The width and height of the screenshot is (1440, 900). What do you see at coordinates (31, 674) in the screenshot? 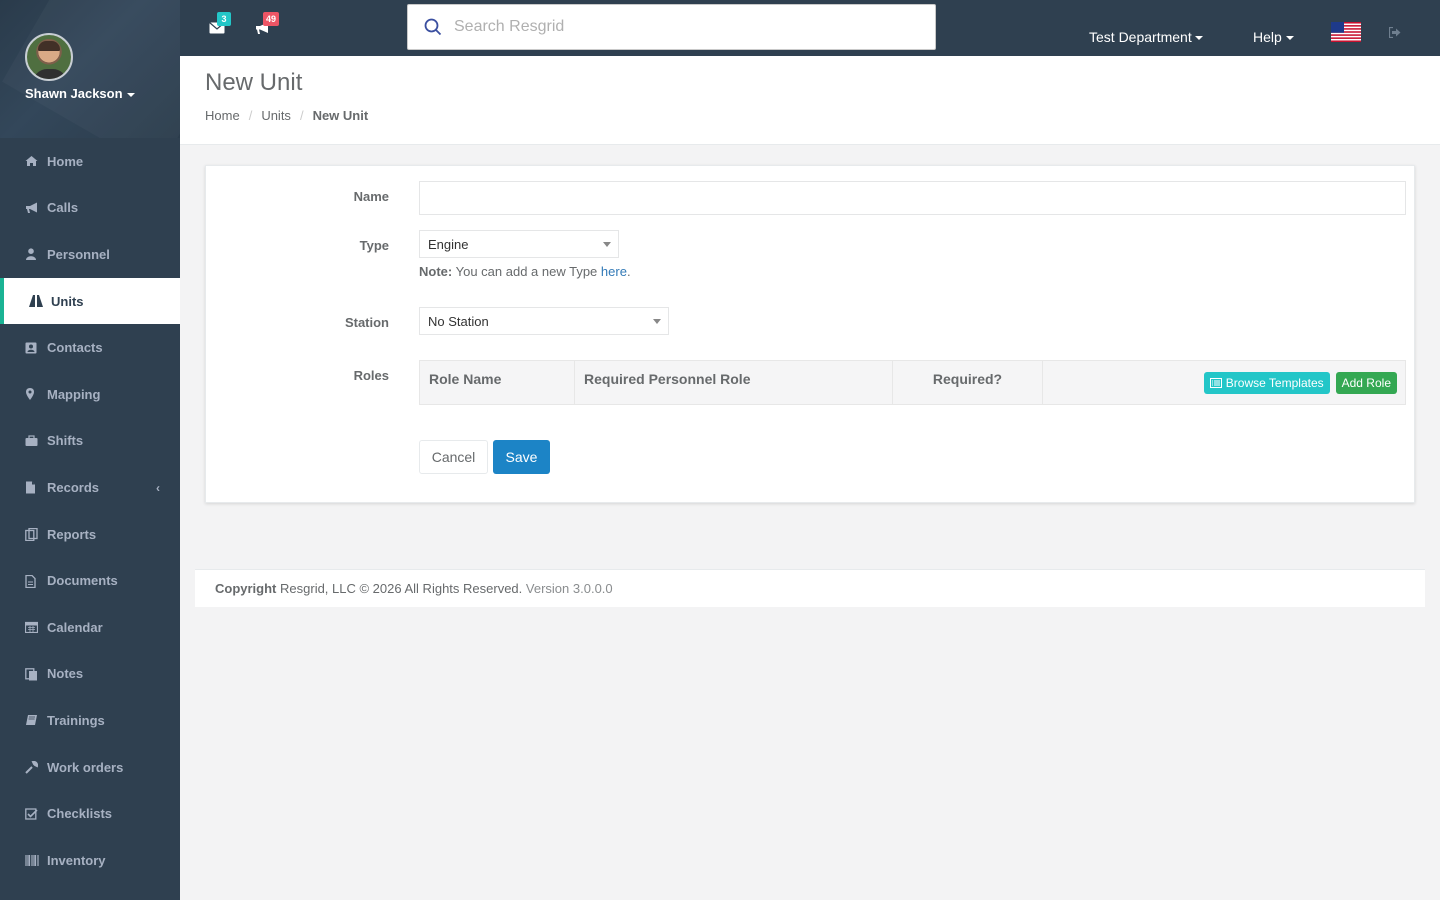
I see `notes-icon` at bounding box center [31, 674].